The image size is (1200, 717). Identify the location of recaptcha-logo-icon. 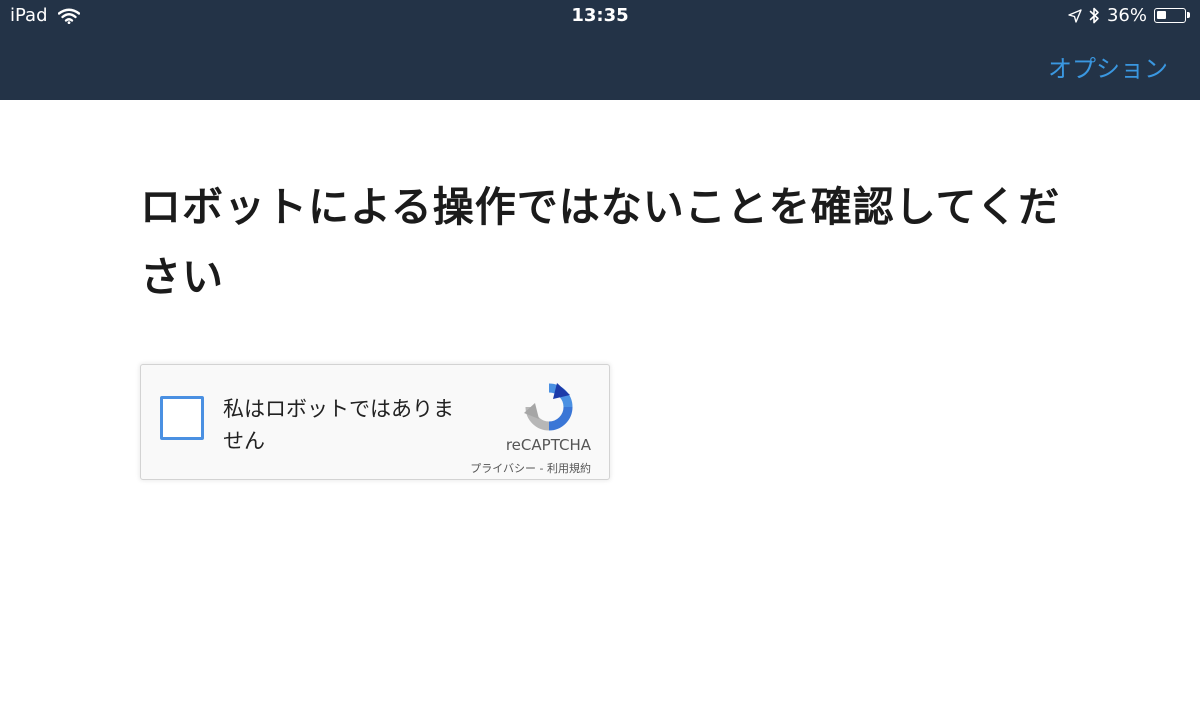
(548, 407).